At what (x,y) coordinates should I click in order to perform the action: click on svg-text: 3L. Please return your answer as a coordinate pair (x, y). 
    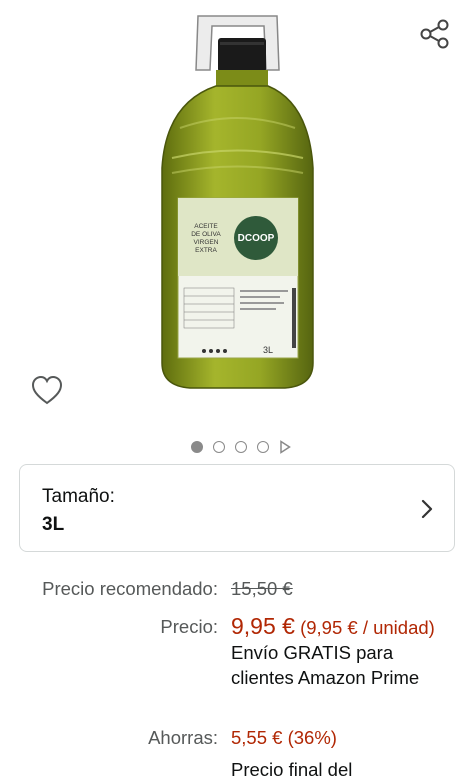
    Looking at the image, I should click on (268, 350).